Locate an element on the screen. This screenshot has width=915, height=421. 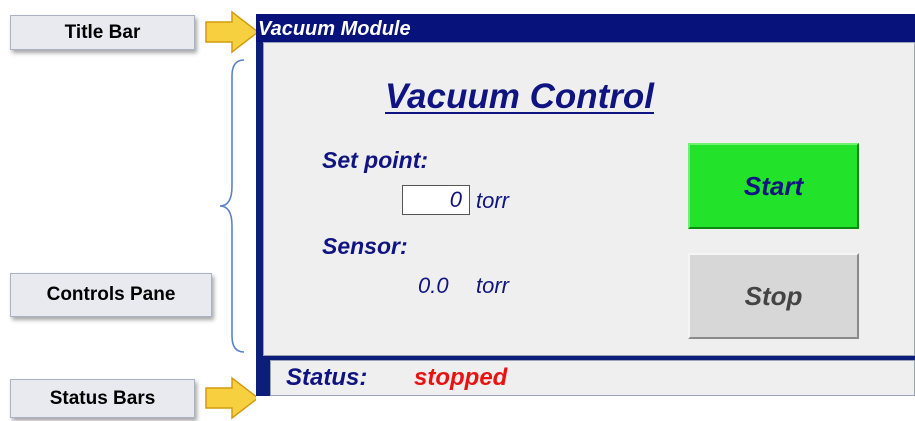
stop-button-label: Stop is located at coordinates (773, 295).